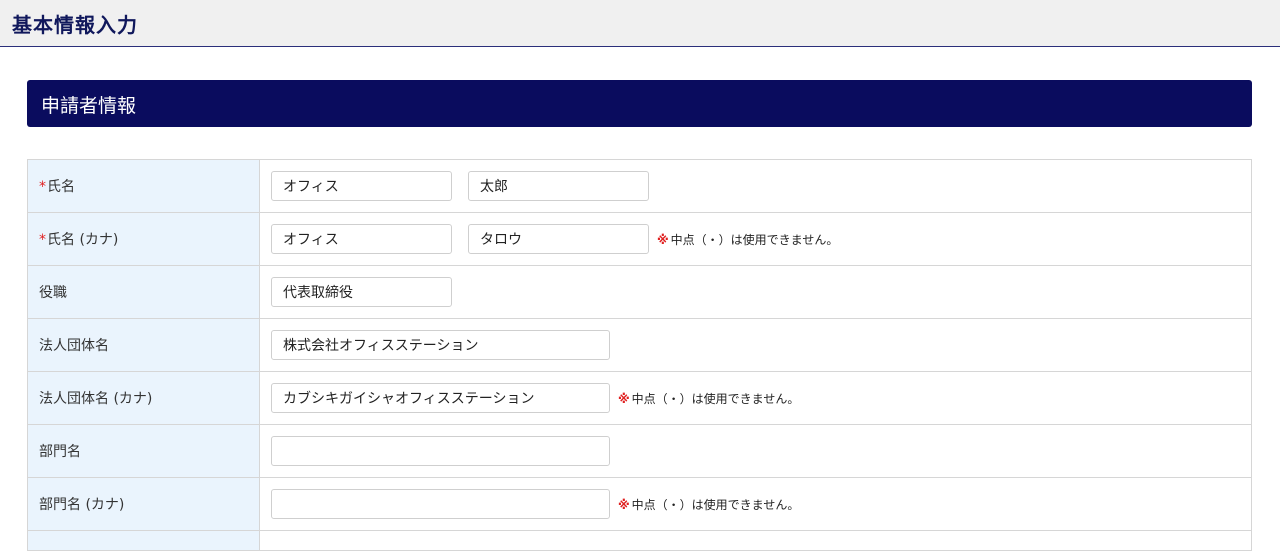 The height and width of the screenshot is (551, 1280). I want to click on label-name-kana: 氏名 (カナ), so click(83, 240).